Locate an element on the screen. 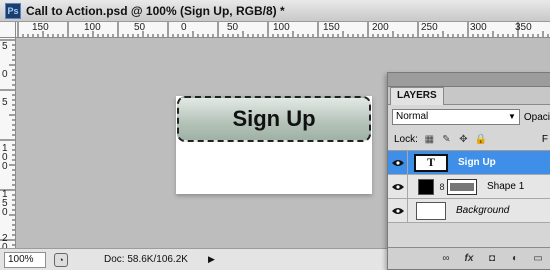  shape-fill-thumbnail is located at coordinates (426, 186).